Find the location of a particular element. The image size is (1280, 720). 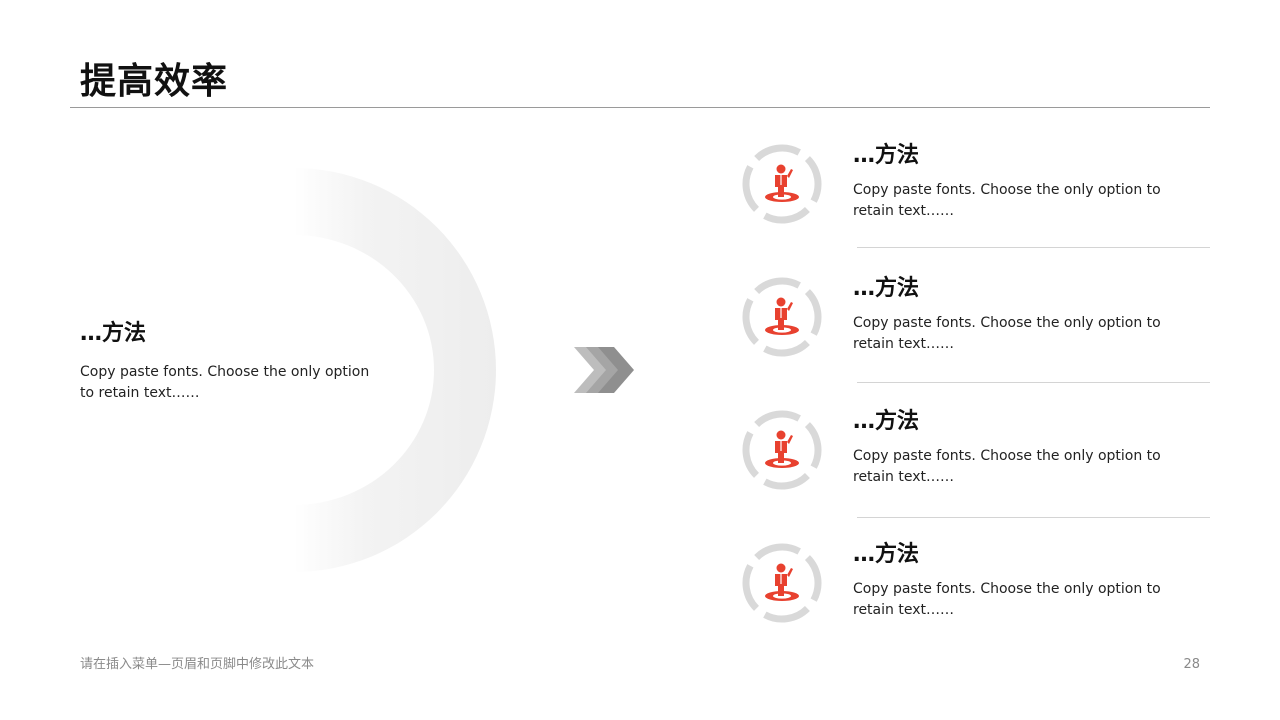

left-heading: …方法 is located at coordinates (113, 333).